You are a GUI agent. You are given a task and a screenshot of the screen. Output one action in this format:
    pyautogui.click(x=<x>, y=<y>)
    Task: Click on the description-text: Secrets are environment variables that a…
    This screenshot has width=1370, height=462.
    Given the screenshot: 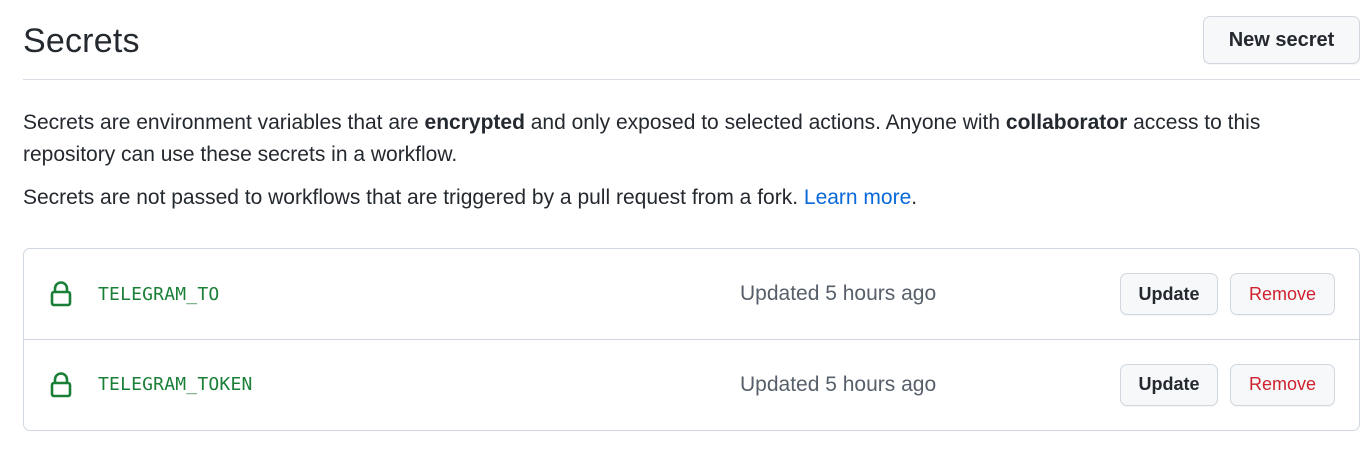 What is the action you would take?
    pyautogui.click(x=224, y=122)
    